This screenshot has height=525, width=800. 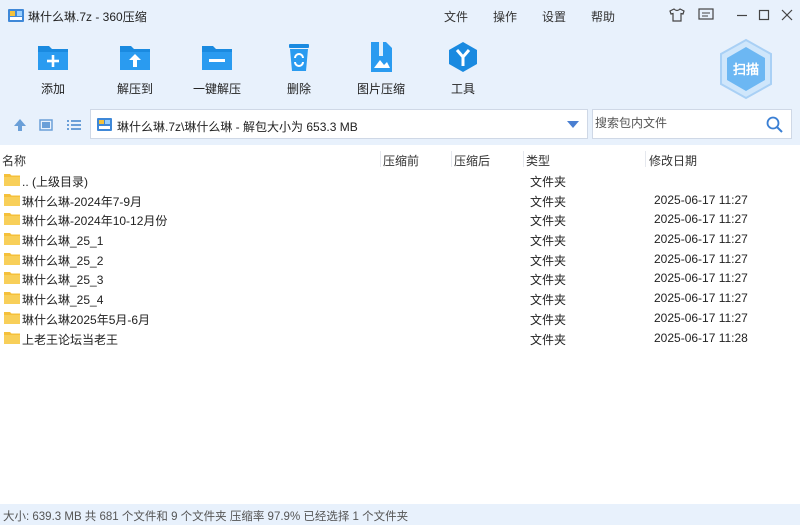 What do you see at coordinates (400, 15) in the screenshot?
I see `title-bar: 琳什么琳.7z - 360压缩 文件 操作 设置 帮助` at bounding box center [400, 15].